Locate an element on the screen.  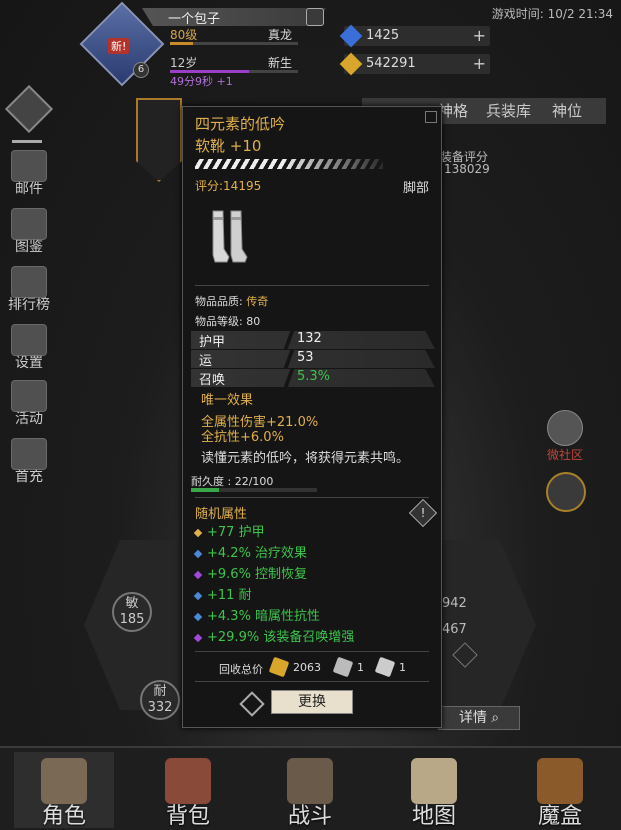
blue-gem-value: 1425 is located at coordinates (383, 35).